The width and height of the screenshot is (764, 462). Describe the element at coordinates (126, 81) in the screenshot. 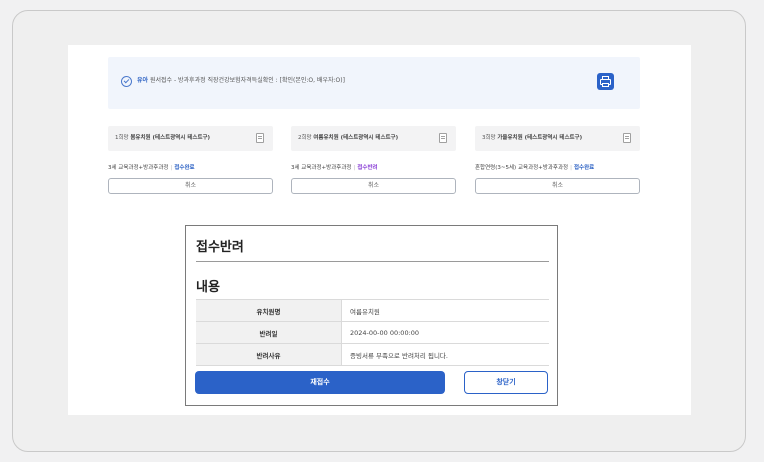

I see `check-circle-icon` at that location.